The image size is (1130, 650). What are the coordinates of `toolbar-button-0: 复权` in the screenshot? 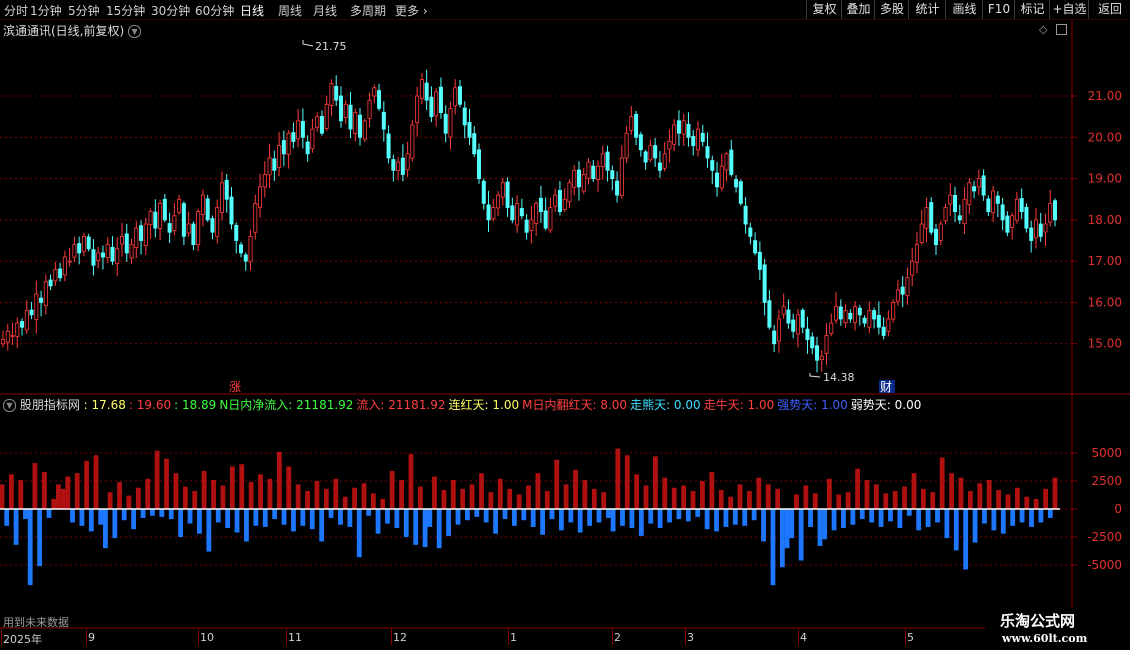 It's located at (824, 9).